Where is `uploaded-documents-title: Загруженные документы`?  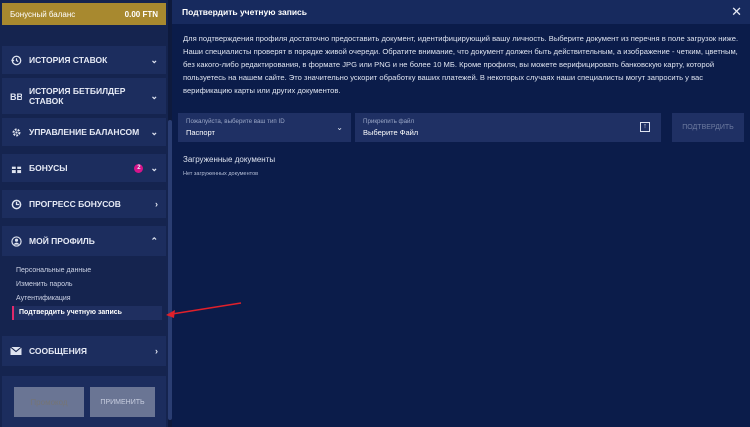
uploaded-documents-title: Загруженные документы is located at coordinates (229, 159).